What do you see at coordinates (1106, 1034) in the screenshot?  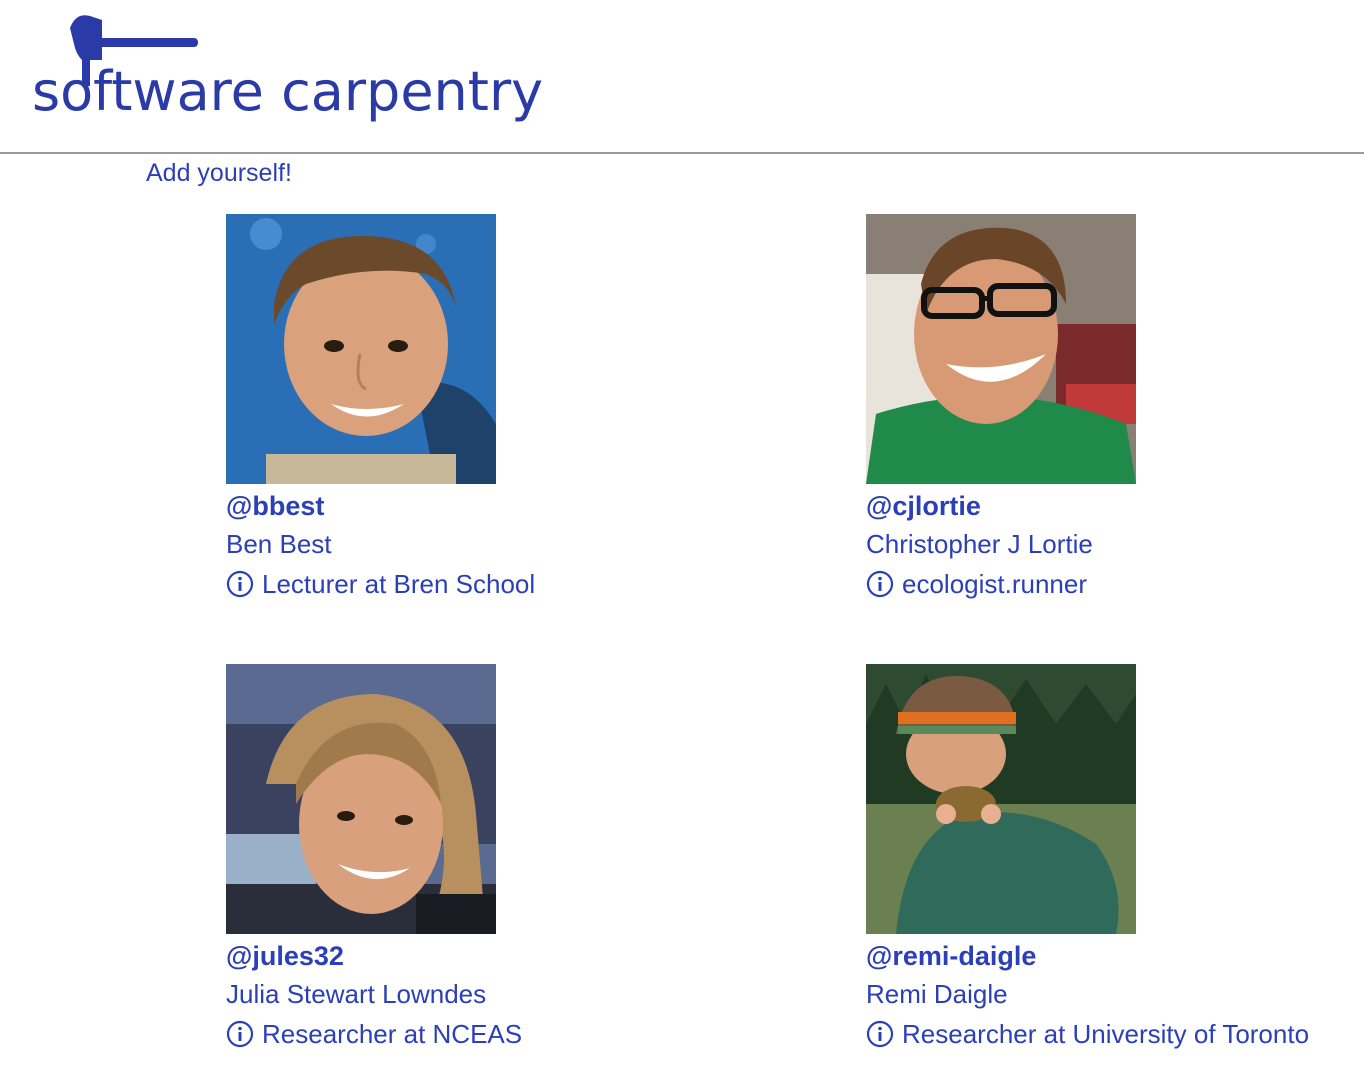 I see `person-bio-text: Researcher at University of Toronto` at bounding box center [1106, 1034].